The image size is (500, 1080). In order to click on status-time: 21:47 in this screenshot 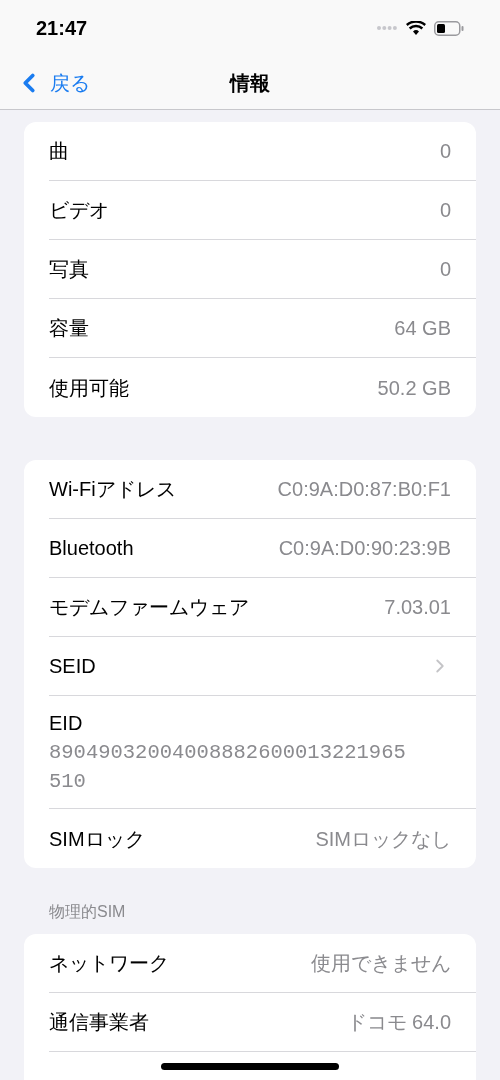, I will do `click(62, 28)`.